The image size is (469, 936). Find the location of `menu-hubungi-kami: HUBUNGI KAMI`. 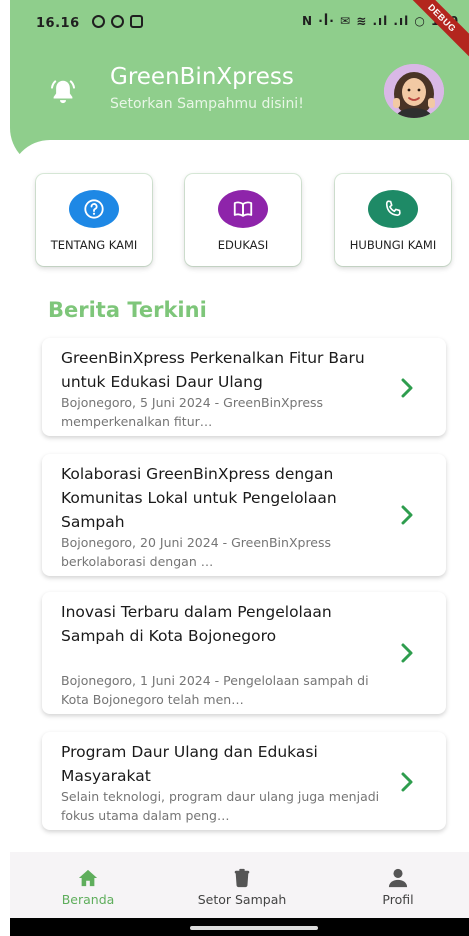

menu-hubungi-kami: HUBUNGI KAMI is located at coordinates (393, 220).